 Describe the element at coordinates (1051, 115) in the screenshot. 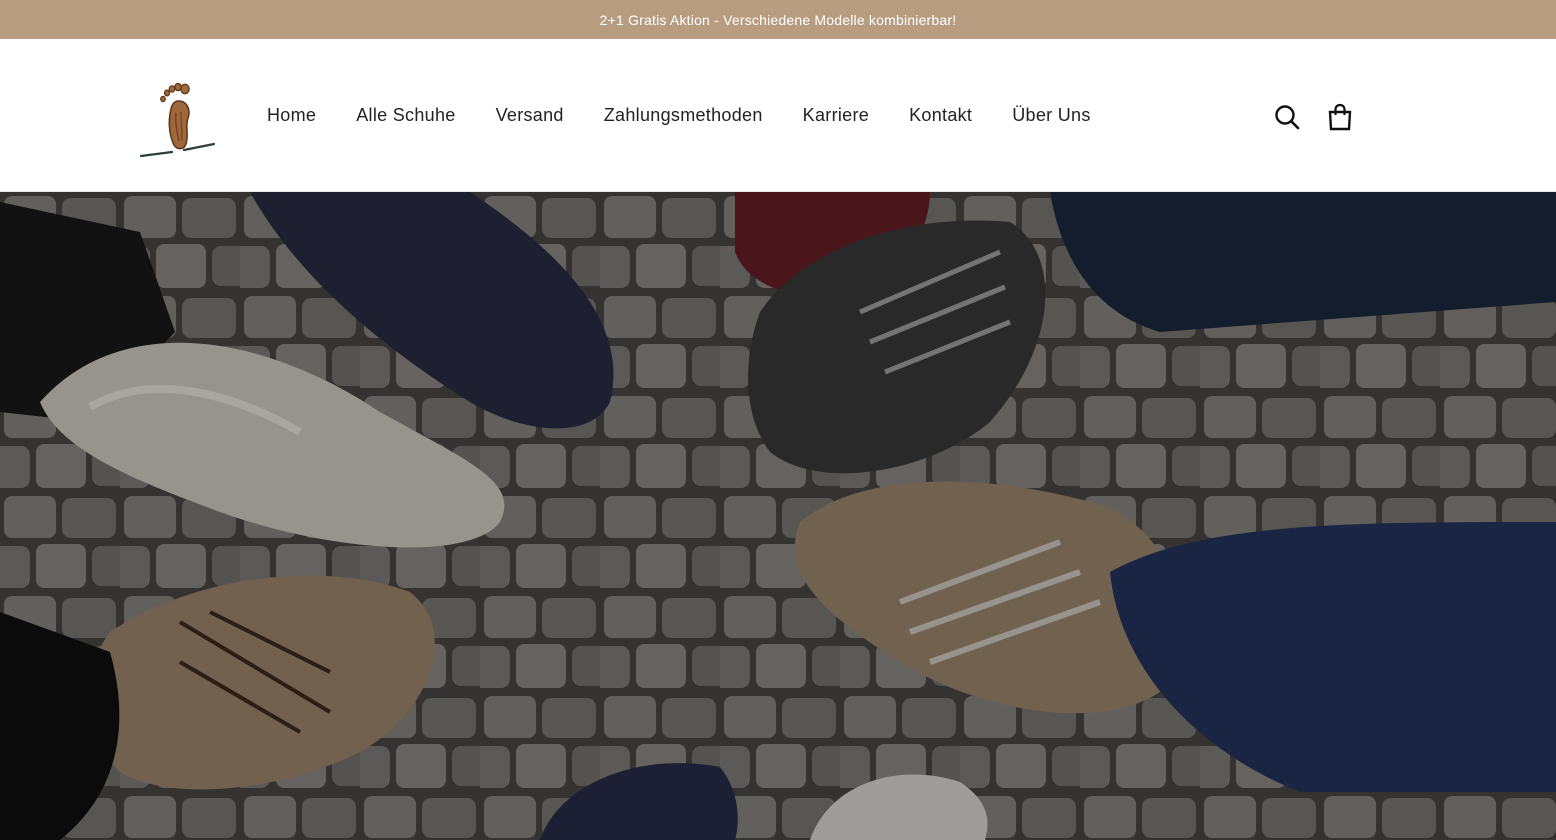

I see `nav-item-ueber-uns: Über Uns` at that location.